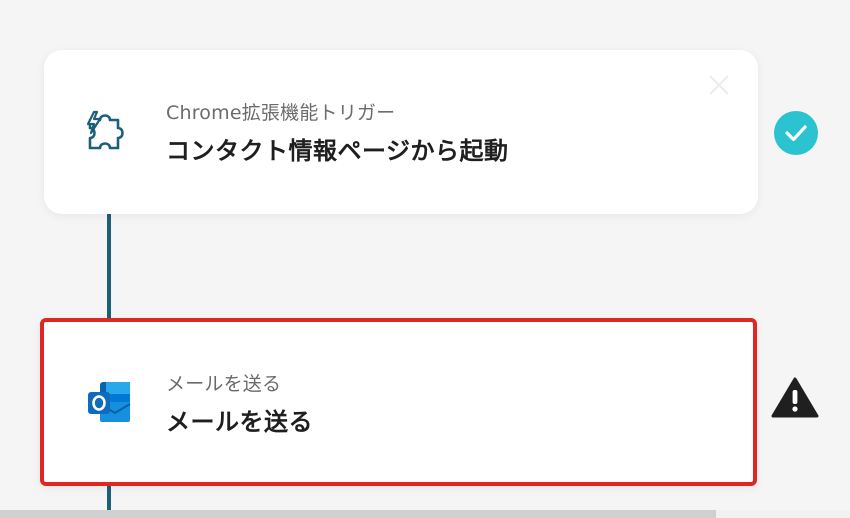 The image size is (850, 518). Describe the element at coordinates (224, 384) in the screenshot. I see `step-subtitle: メールを送る` at that location.